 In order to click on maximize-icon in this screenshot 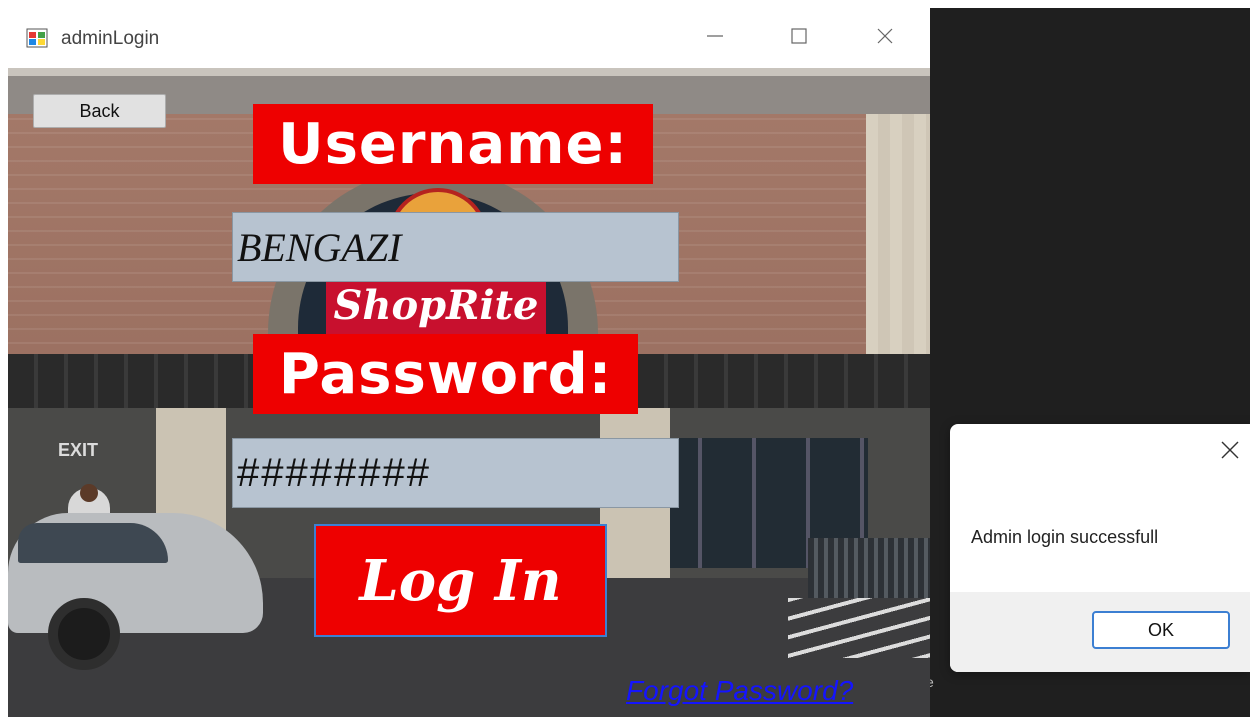, I will do `click(799, 38)`.